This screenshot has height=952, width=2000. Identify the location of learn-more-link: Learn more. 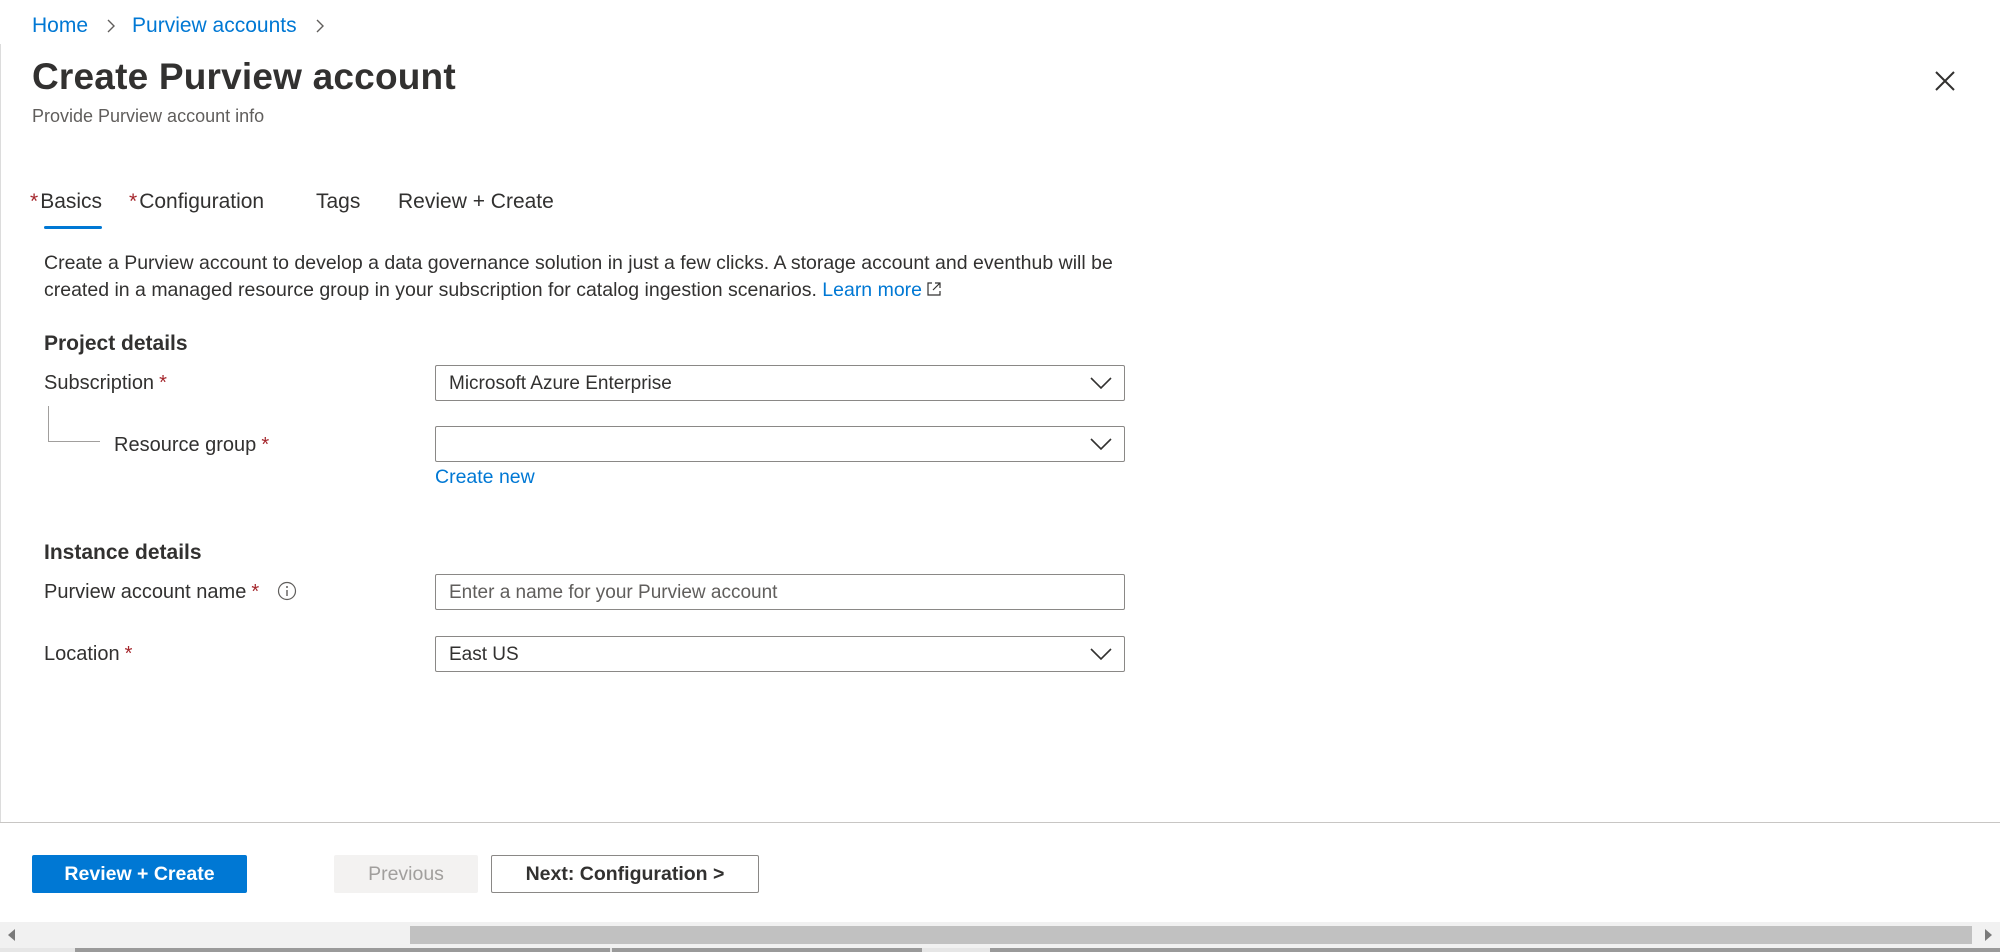
(872, 290).